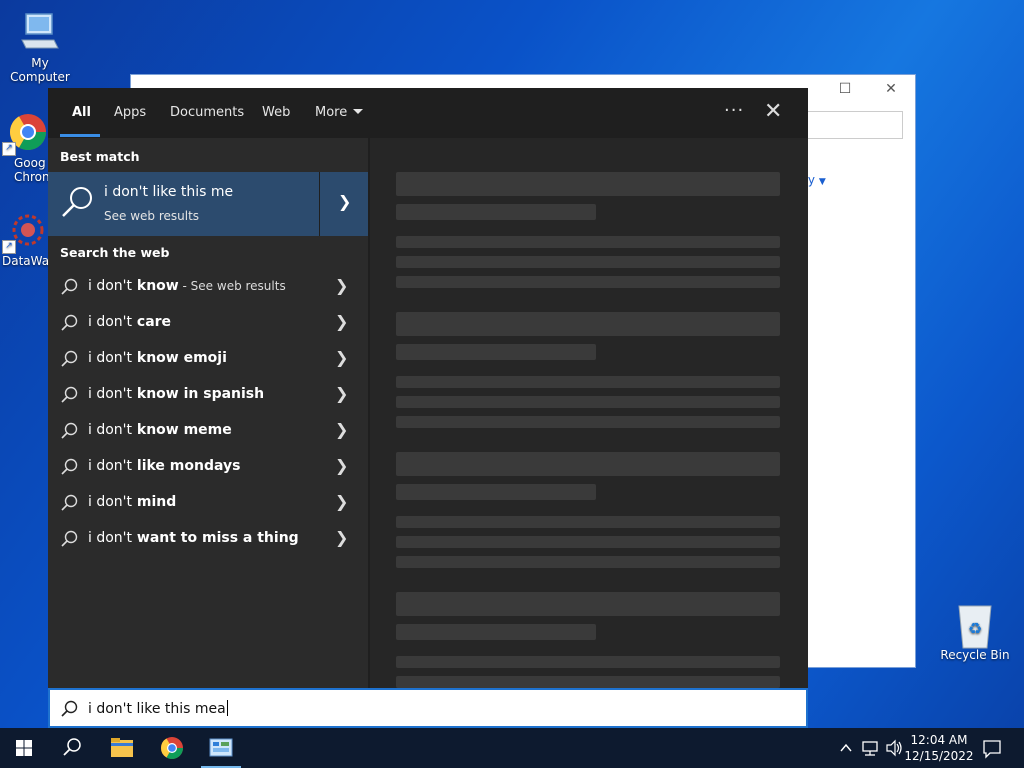 The width and height of the screenshot is (1024, 768). I want to click on notification-icon, so click(992, 749).